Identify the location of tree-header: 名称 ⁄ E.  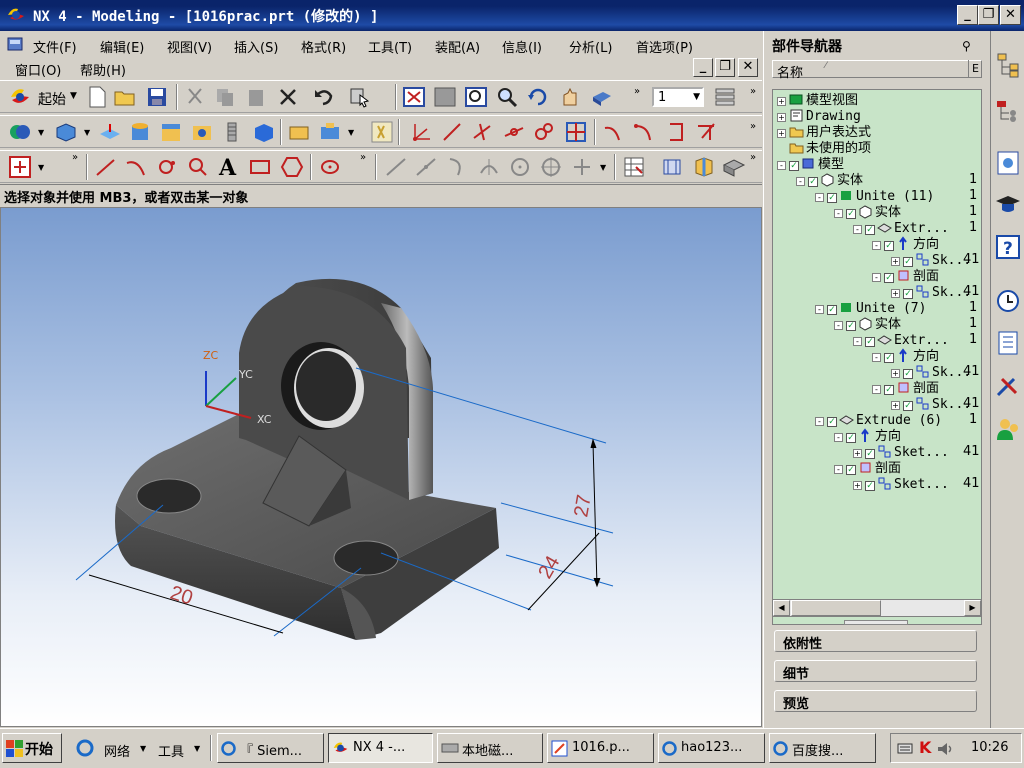
(877, 70).